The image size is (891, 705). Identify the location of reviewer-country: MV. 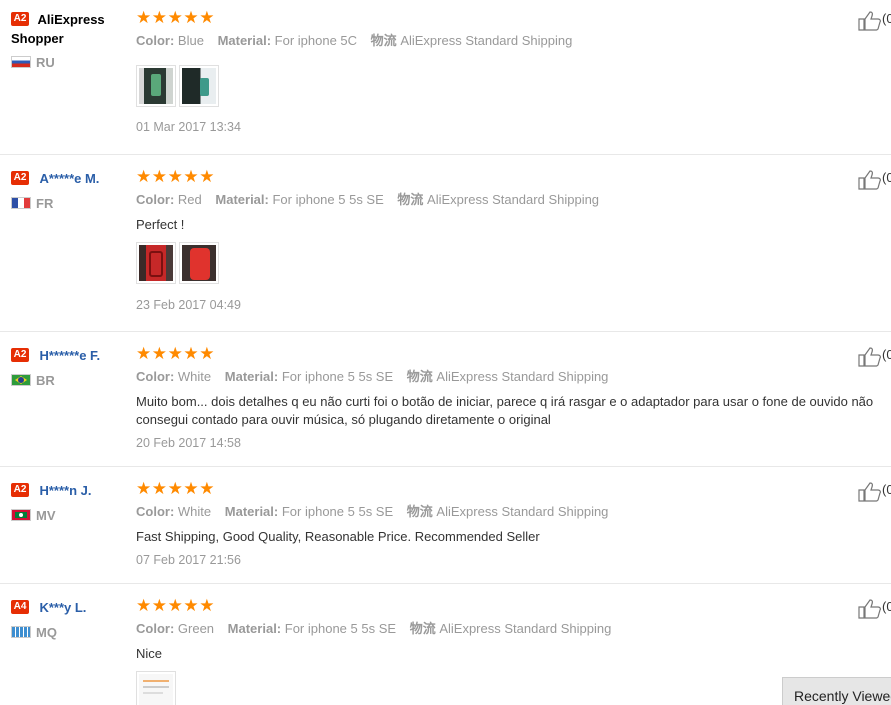
(33, 516).